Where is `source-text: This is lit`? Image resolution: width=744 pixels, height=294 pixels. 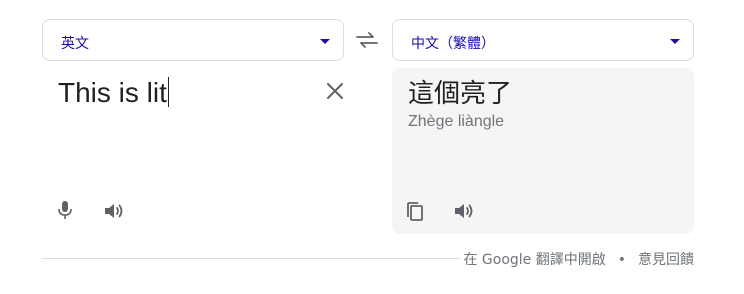
source-text: This is lit is located at coordinates (112, 92).